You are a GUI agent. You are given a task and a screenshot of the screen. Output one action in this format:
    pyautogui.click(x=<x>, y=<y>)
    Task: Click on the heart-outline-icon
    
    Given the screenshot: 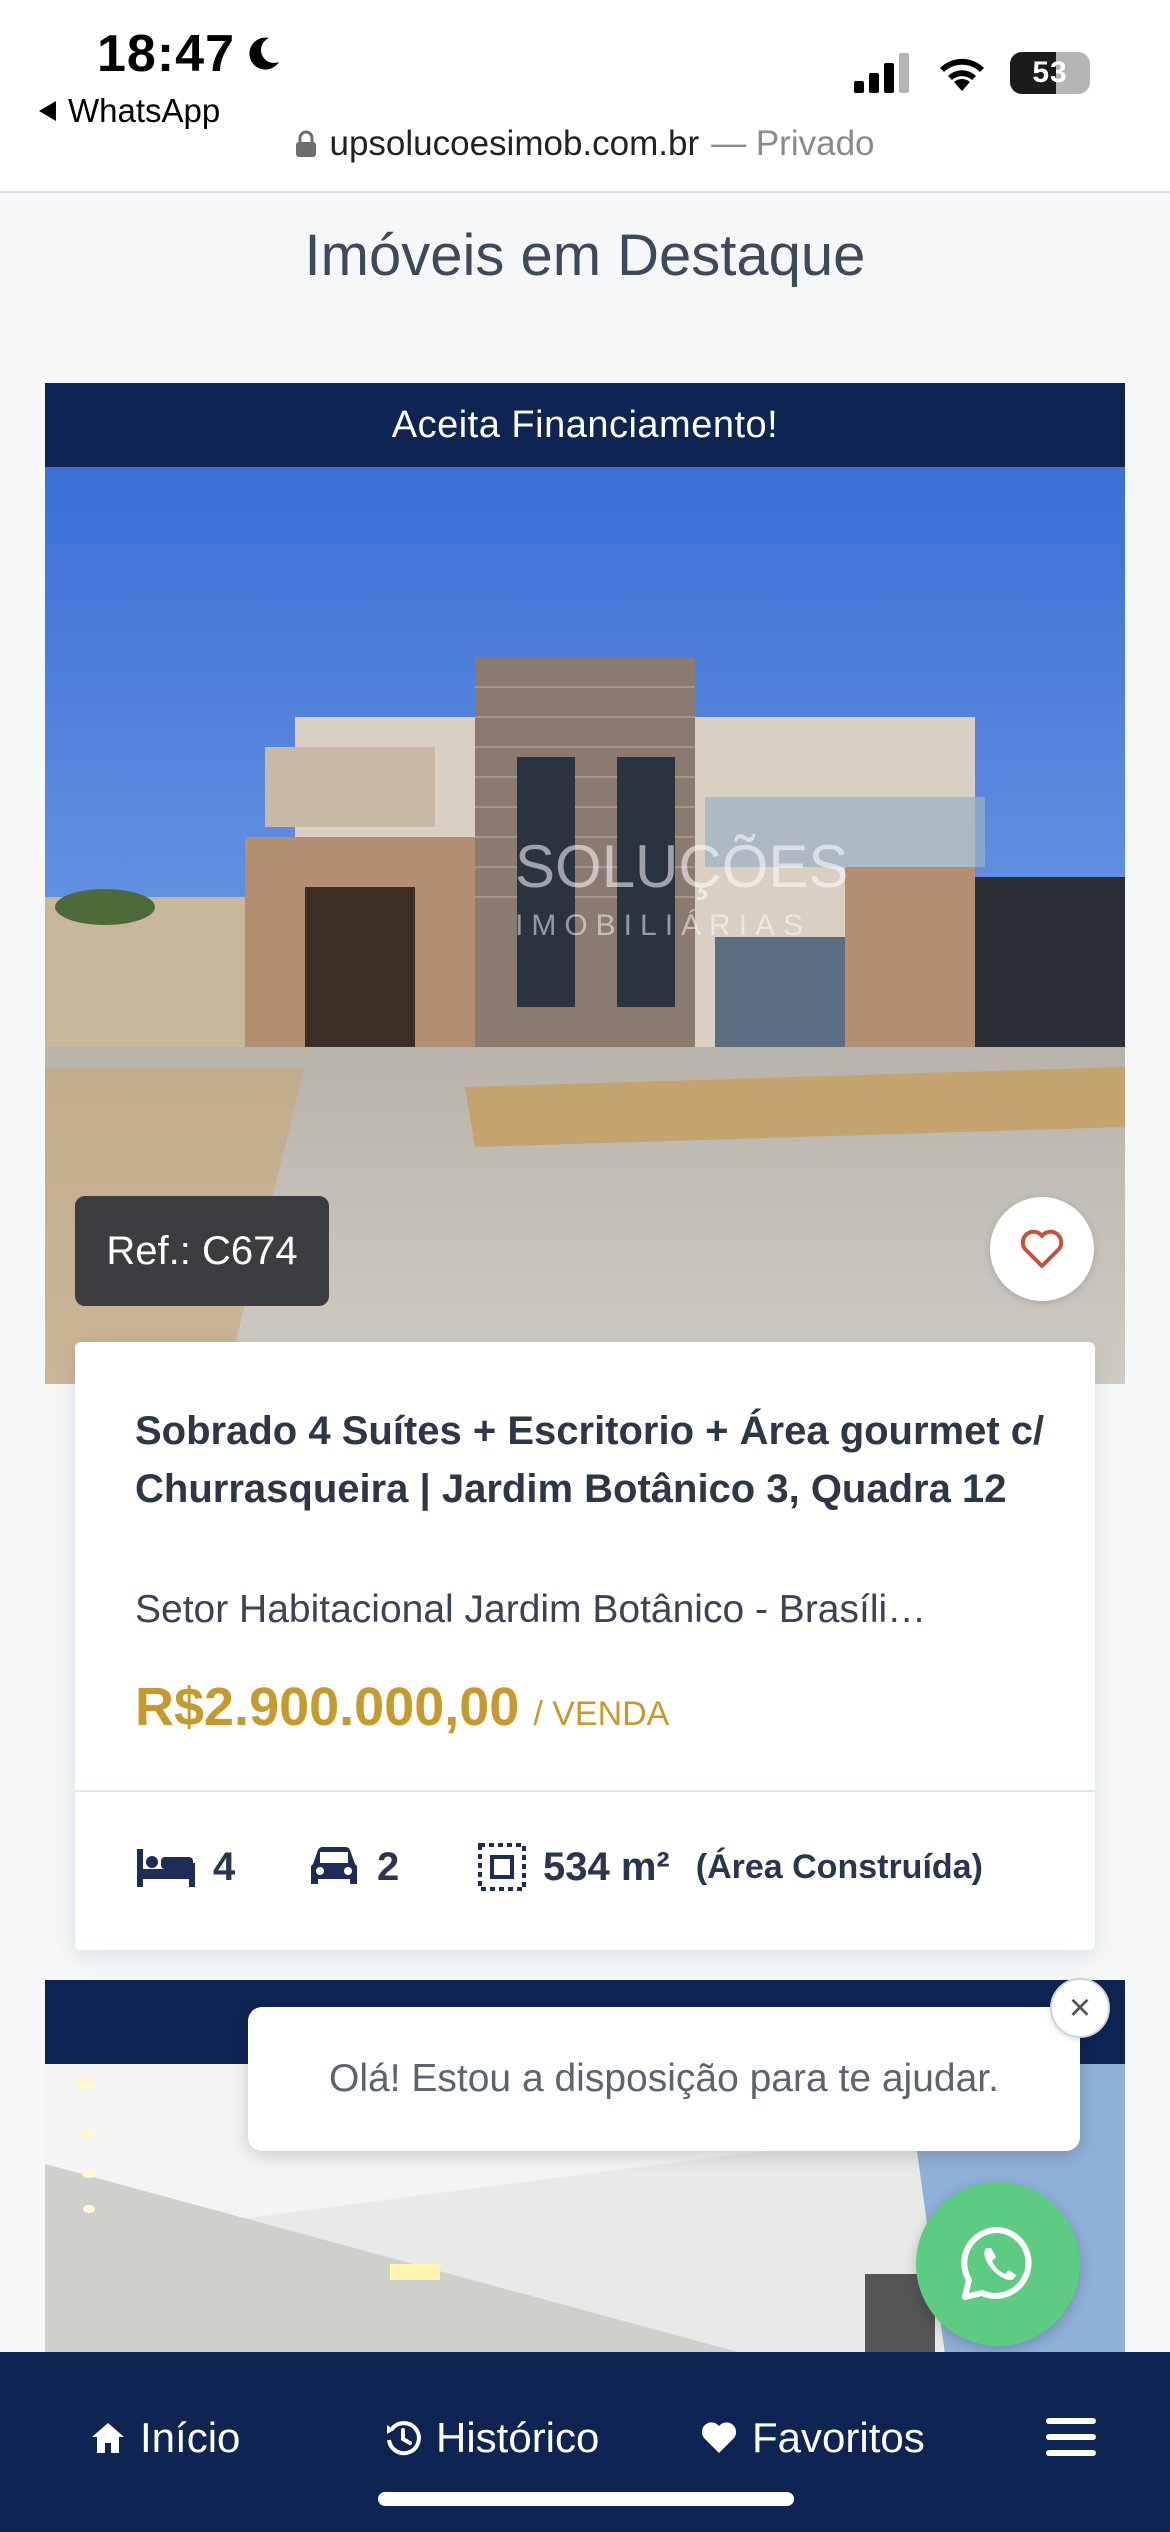 What is the action you would take?
    pyautogui.click(x=1042, y=1248)
    